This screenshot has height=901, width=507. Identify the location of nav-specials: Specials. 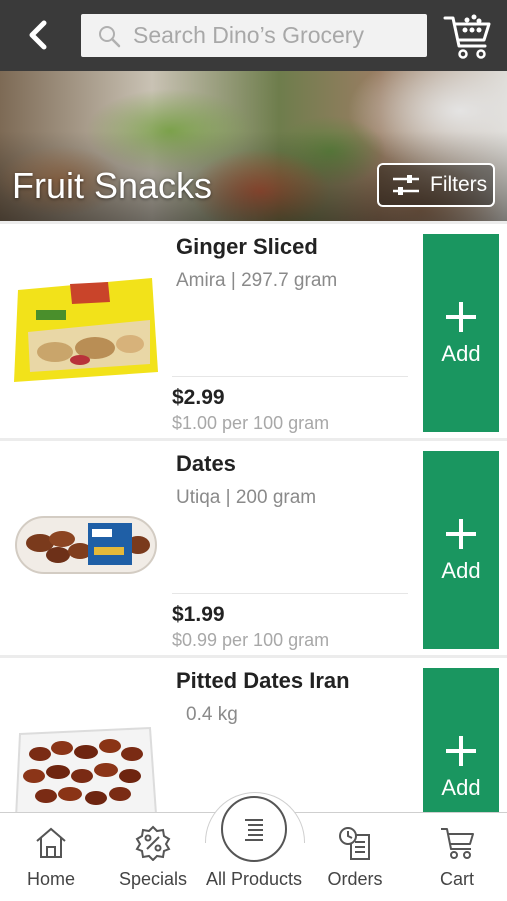
(153, 857).